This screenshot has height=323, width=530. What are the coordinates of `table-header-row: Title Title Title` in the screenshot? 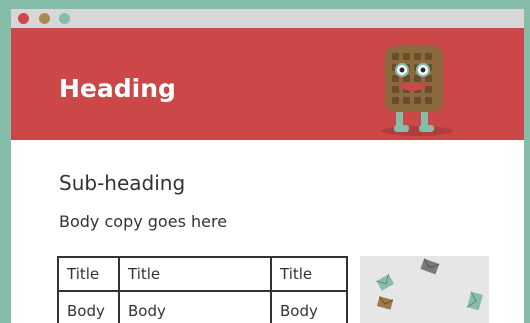 It's located at (202, 274).